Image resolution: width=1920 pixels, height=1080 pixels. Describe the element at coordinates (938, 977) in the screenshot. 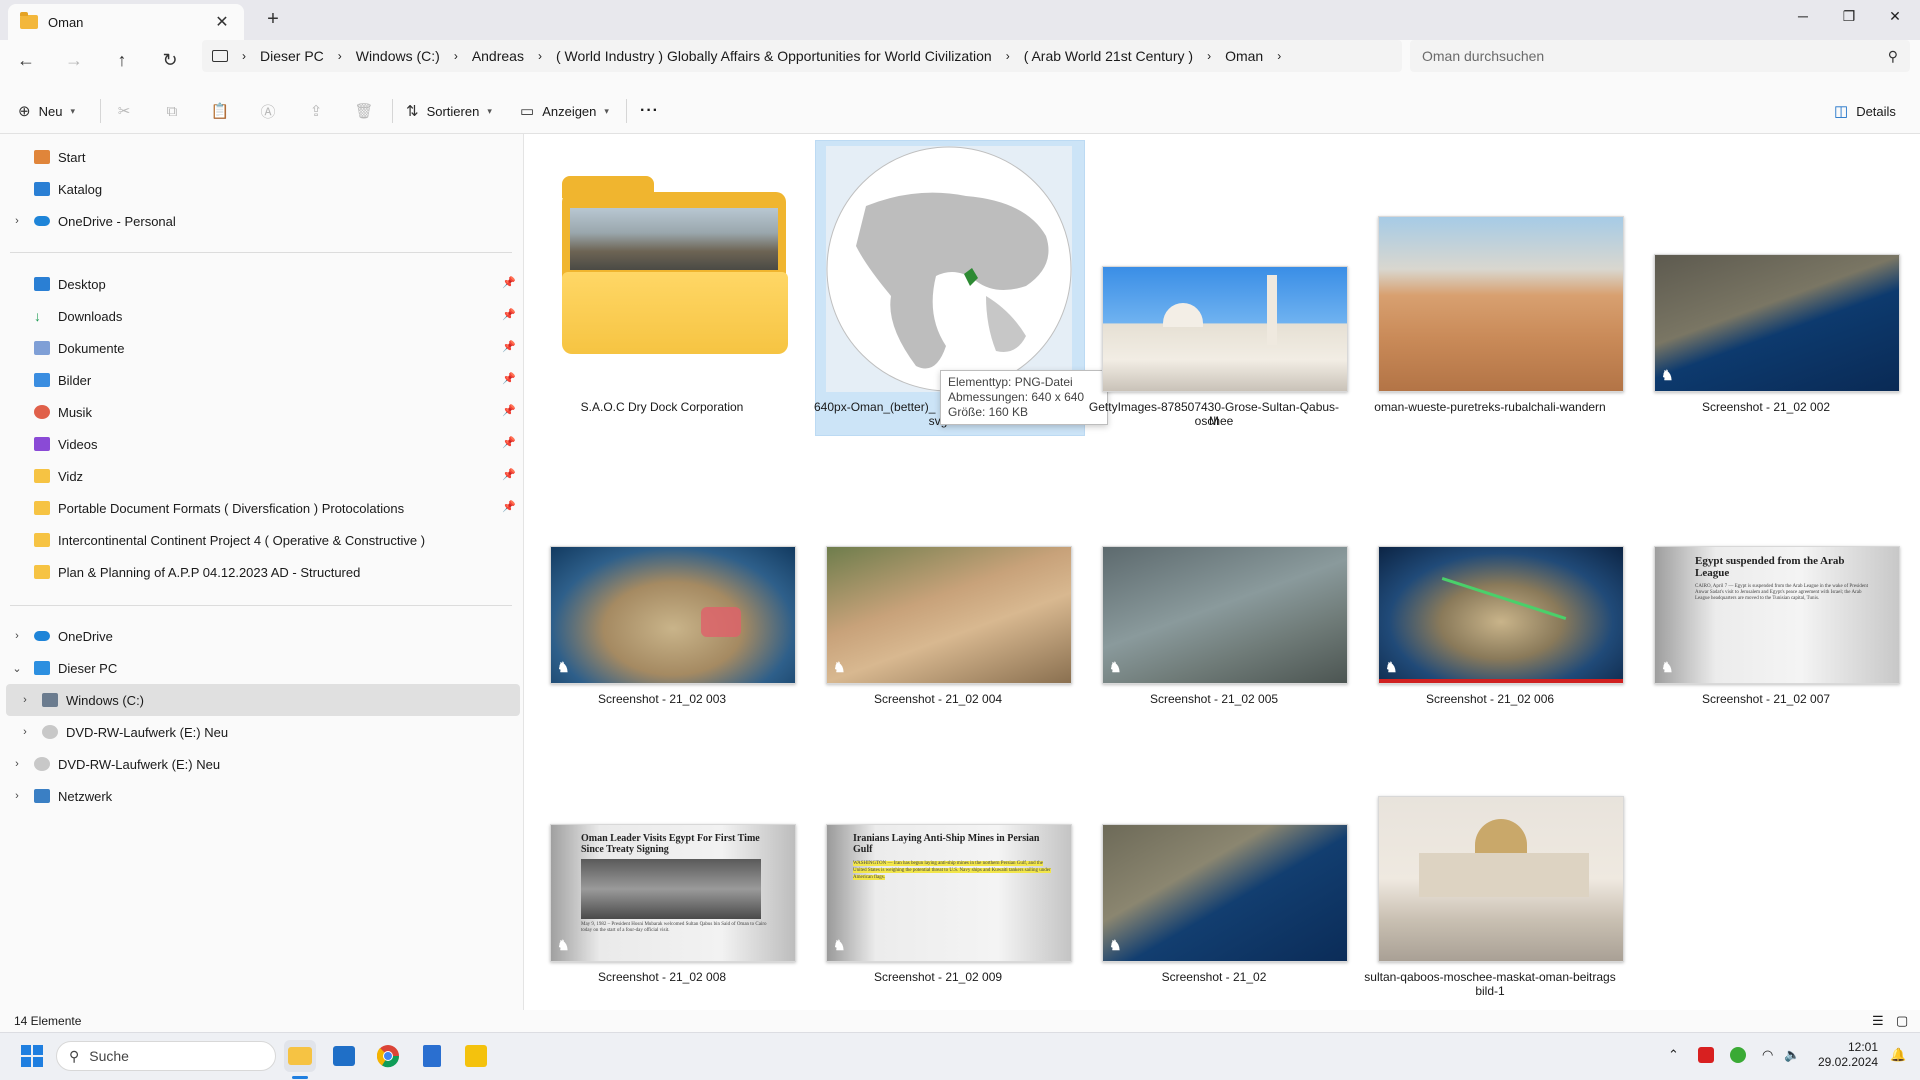

I see `file-name: Screenshot - 21_02 009` at that location.